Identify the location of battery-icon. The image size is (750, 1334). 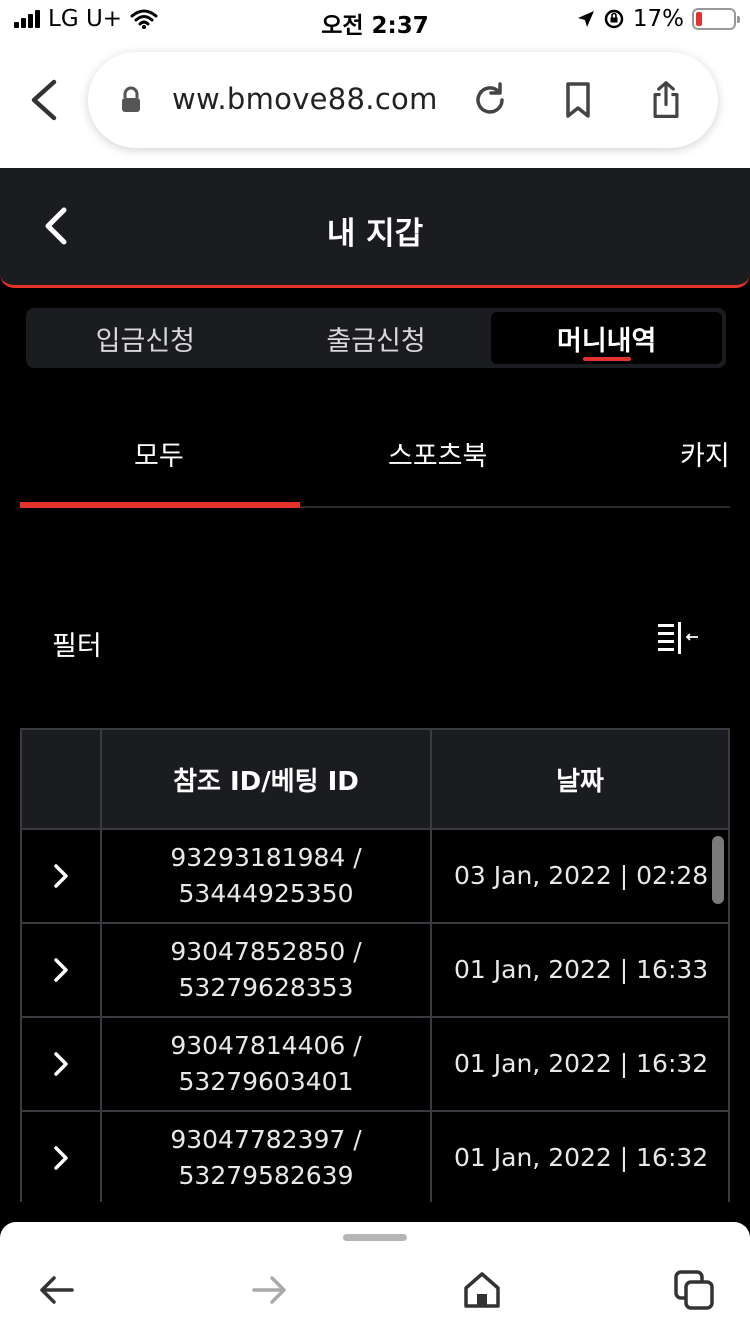
(716, 19).